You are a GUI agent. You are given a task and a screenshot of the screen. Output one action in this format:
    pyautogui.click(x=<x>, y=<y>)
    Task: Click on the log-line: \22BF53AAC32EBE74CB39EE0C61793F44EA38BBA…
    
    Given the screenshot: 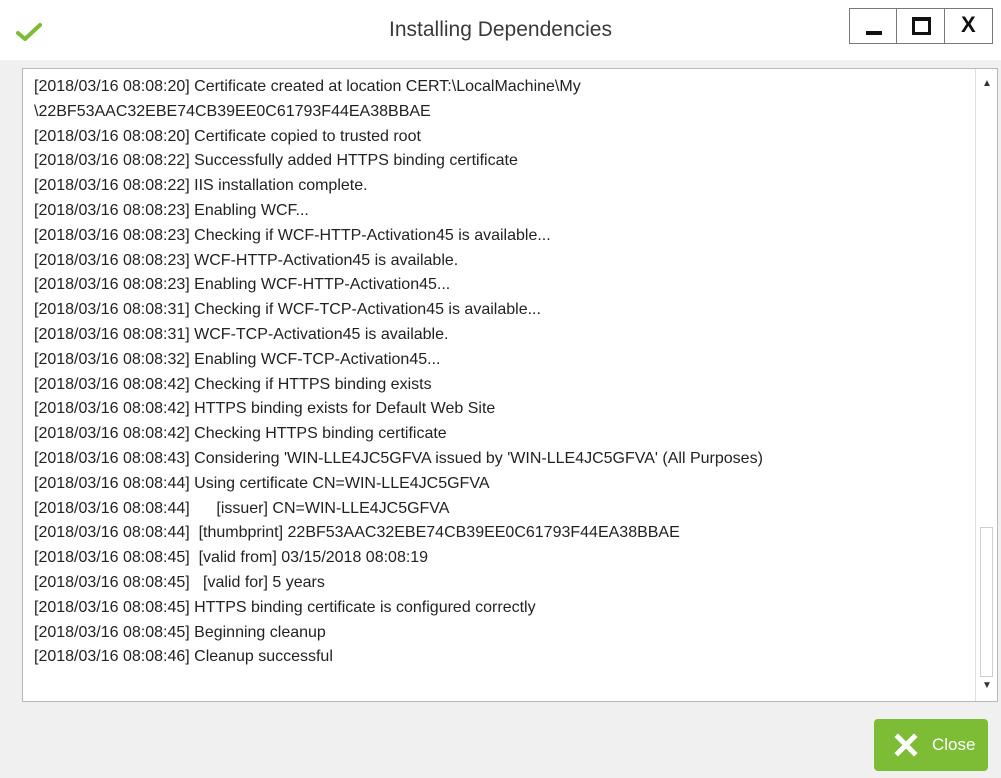 What is the action you would take?
    pyautogui.click(x=232, y=111)
    